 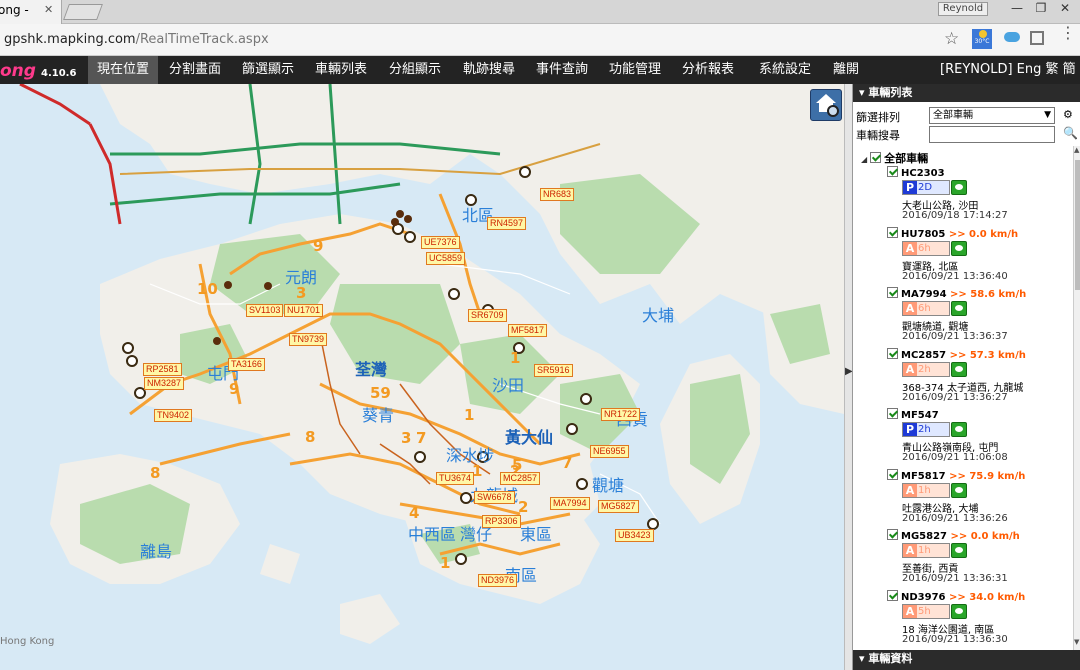 I want to click on nav-item-7: 功能管理, so click(x=635, y=70).